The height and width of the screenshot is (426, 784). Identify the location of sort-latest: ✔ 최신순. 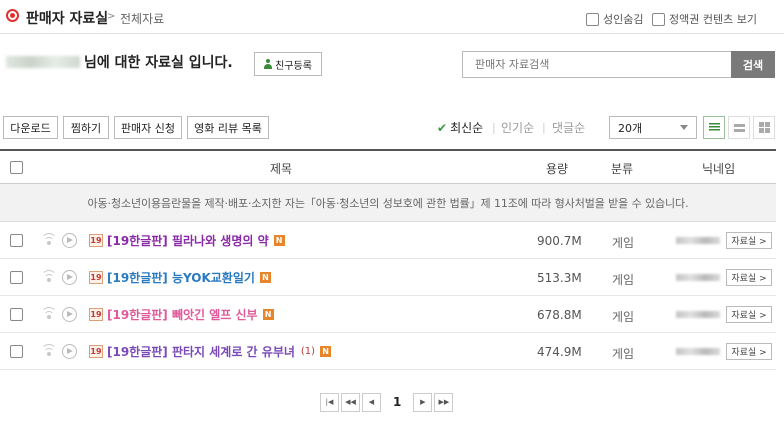
(460, 127).